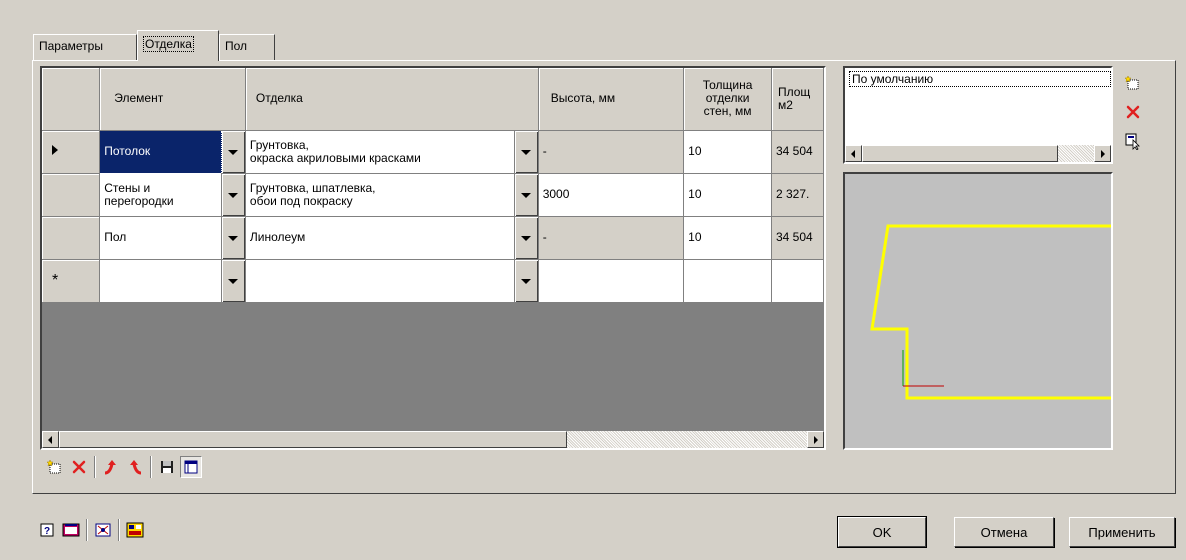  What do you see at coordinates (160, 195) in the screenshot?
I see `element-cell: Стены и перегородки` at bounding box center [160, 195].